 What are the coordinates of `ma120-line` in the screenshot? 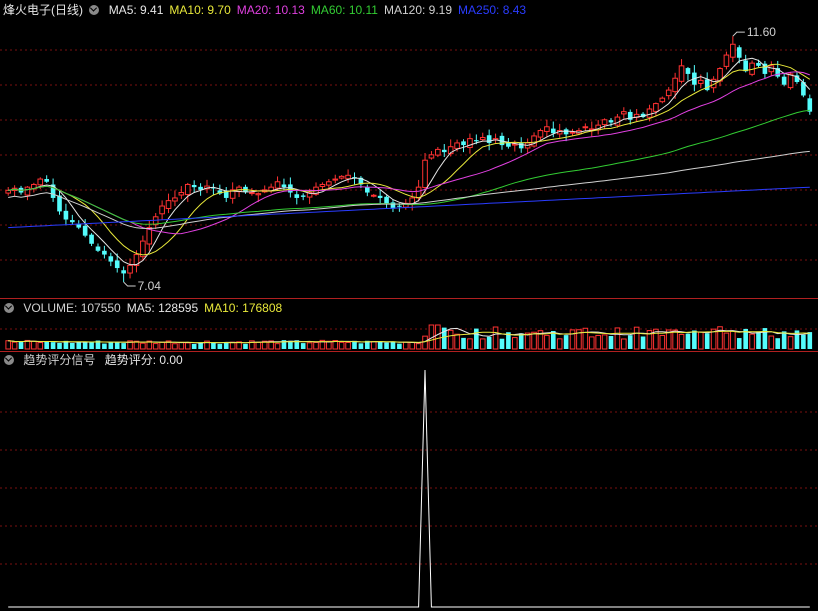 It's located at (409, 190).